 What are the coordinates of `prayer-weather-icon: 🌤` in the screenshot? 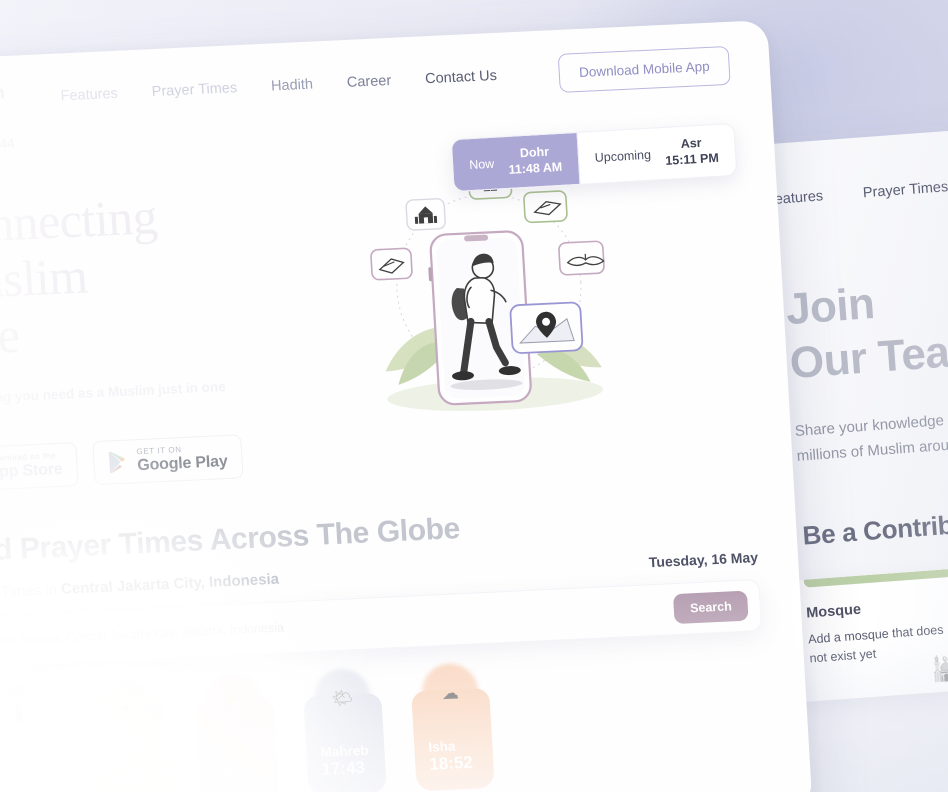 It's located at (342, 698).